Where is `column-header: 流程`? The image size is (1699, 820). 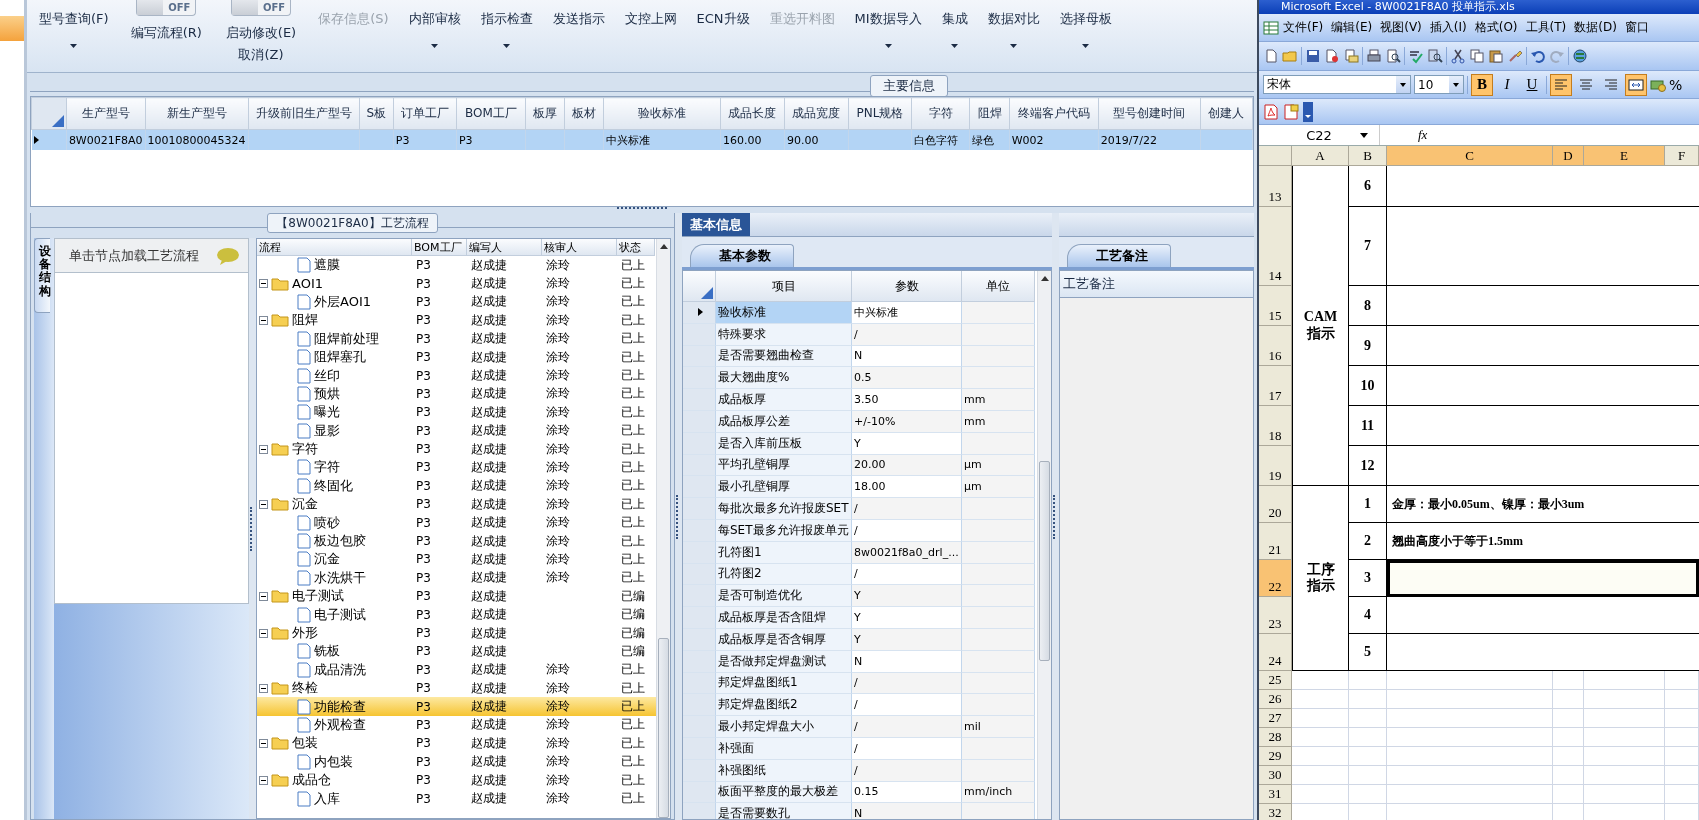
column-header: 流程 is located at coordinates (334, 247).